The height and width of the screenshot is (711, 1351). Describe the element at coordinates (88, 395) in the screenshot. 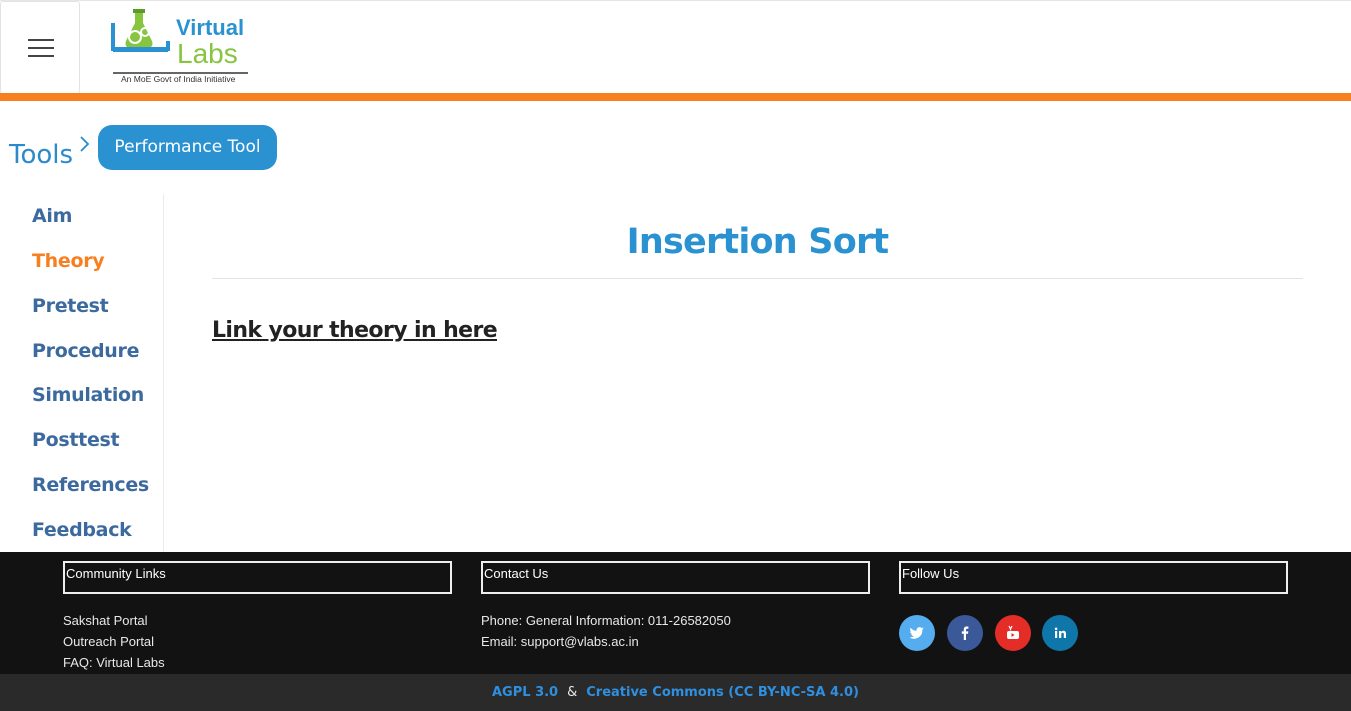

I see `sidebar-item-simulation: Simulation` at that location.